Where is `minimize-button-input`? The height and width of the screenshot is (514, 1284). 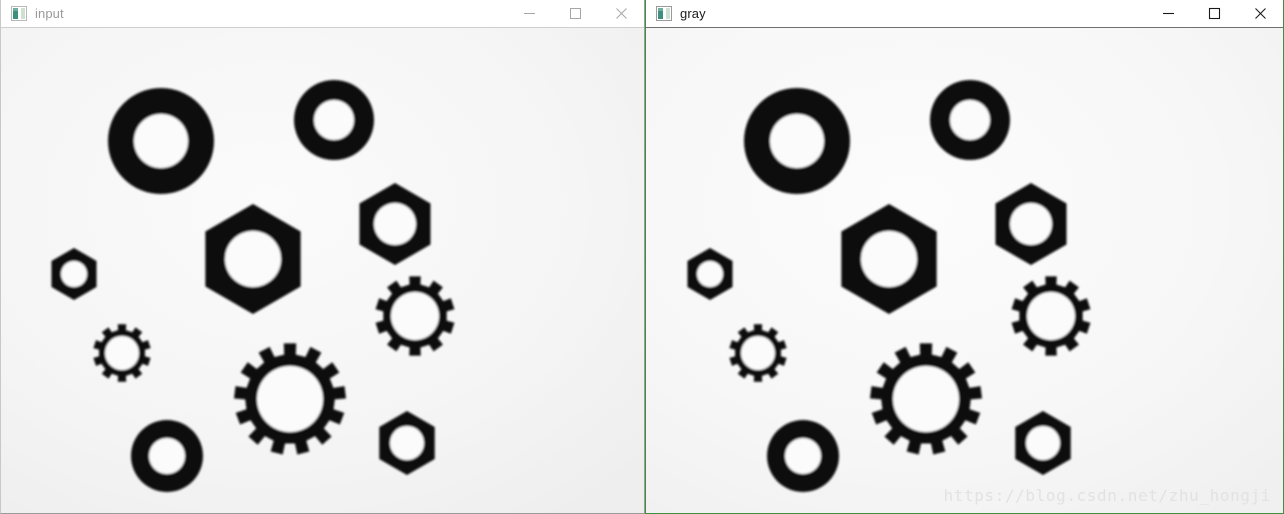 minimize-button-input is located at coordinates (529, 13).